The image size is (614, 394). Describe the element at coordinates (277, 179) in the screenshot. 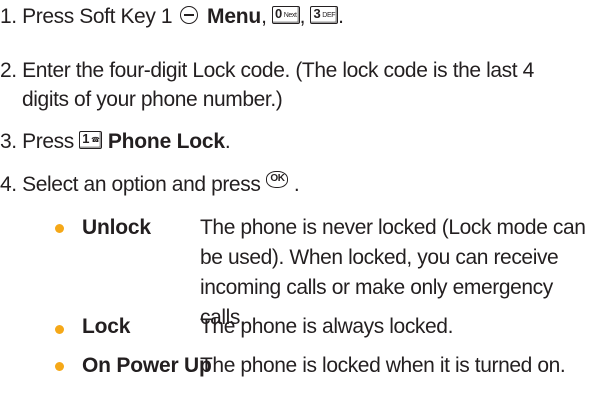

I see `ok-key-icon: OK` at that location.